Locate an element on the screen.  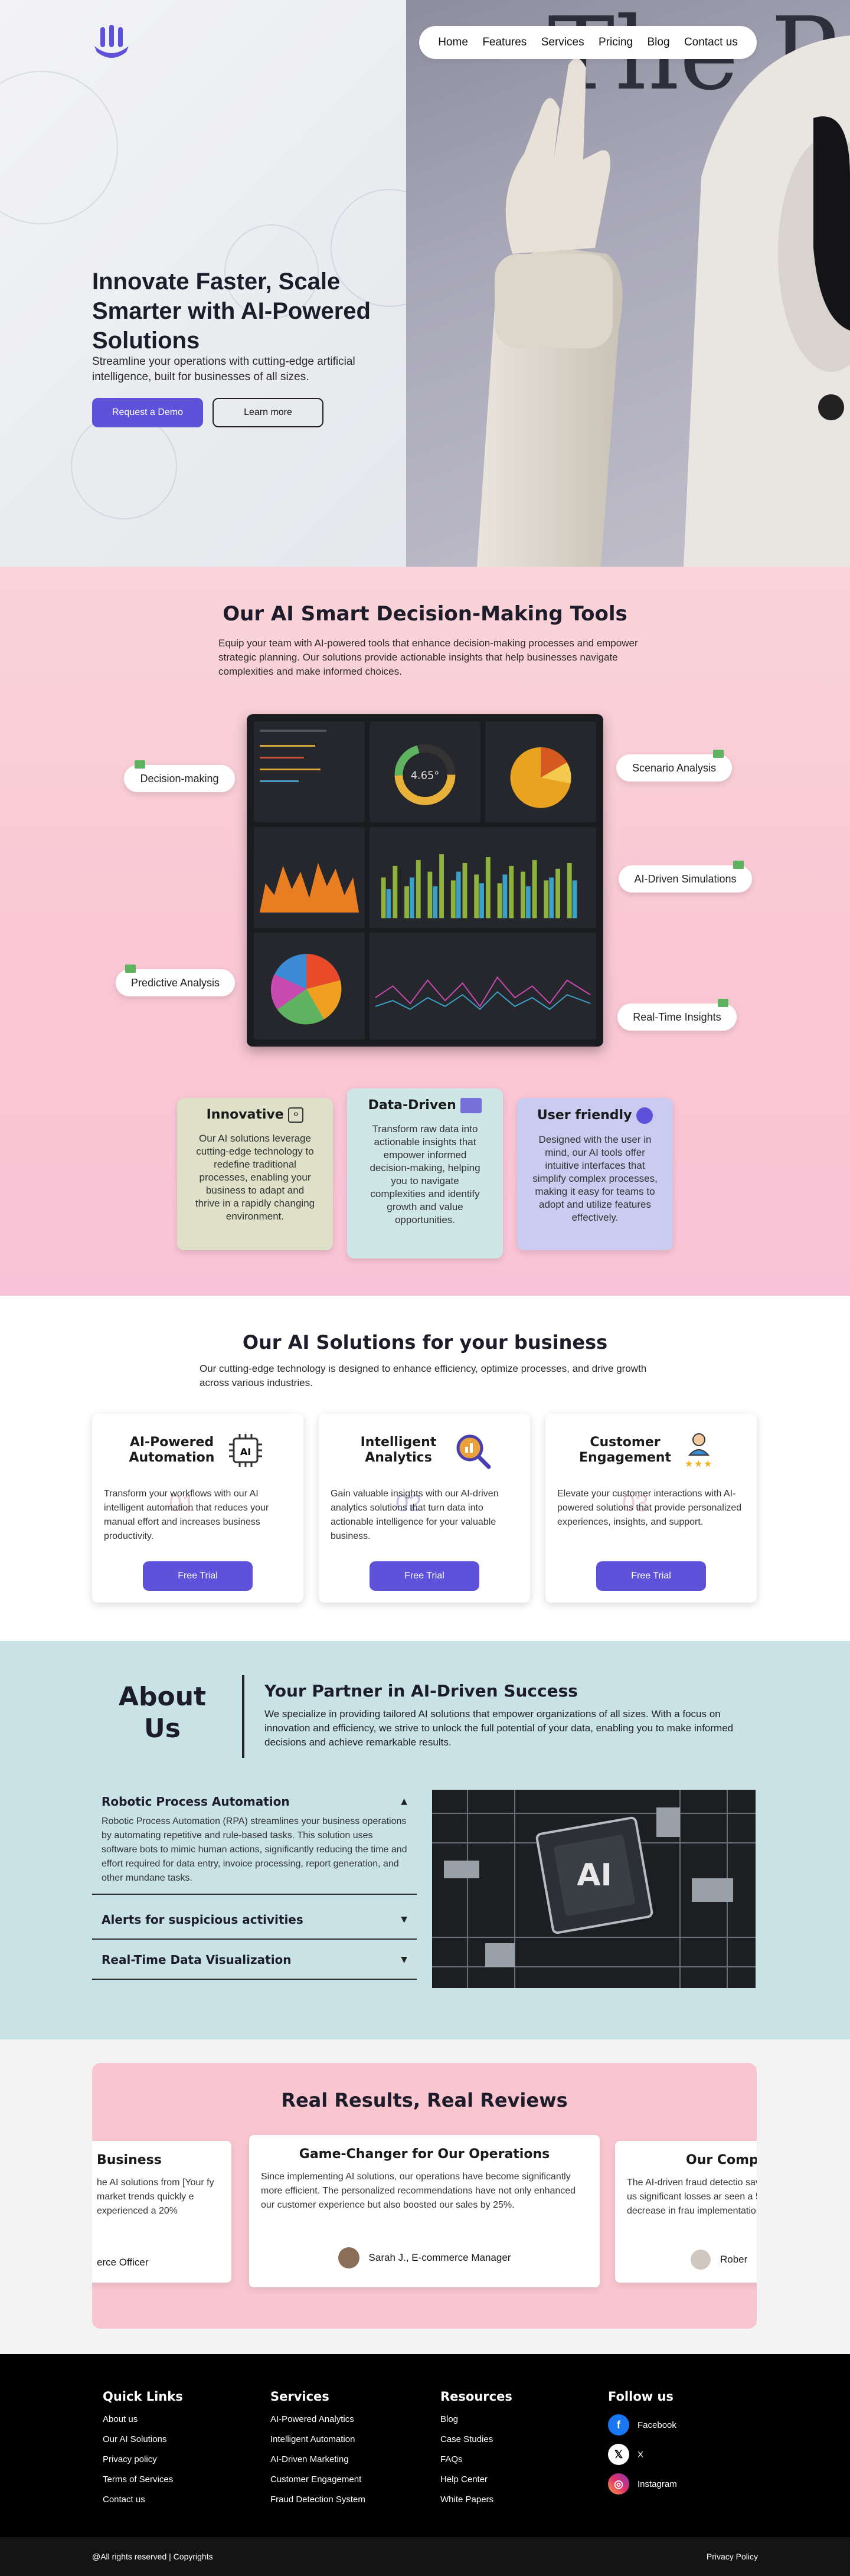
nav-home: Home is located at coordinates (453, 42).